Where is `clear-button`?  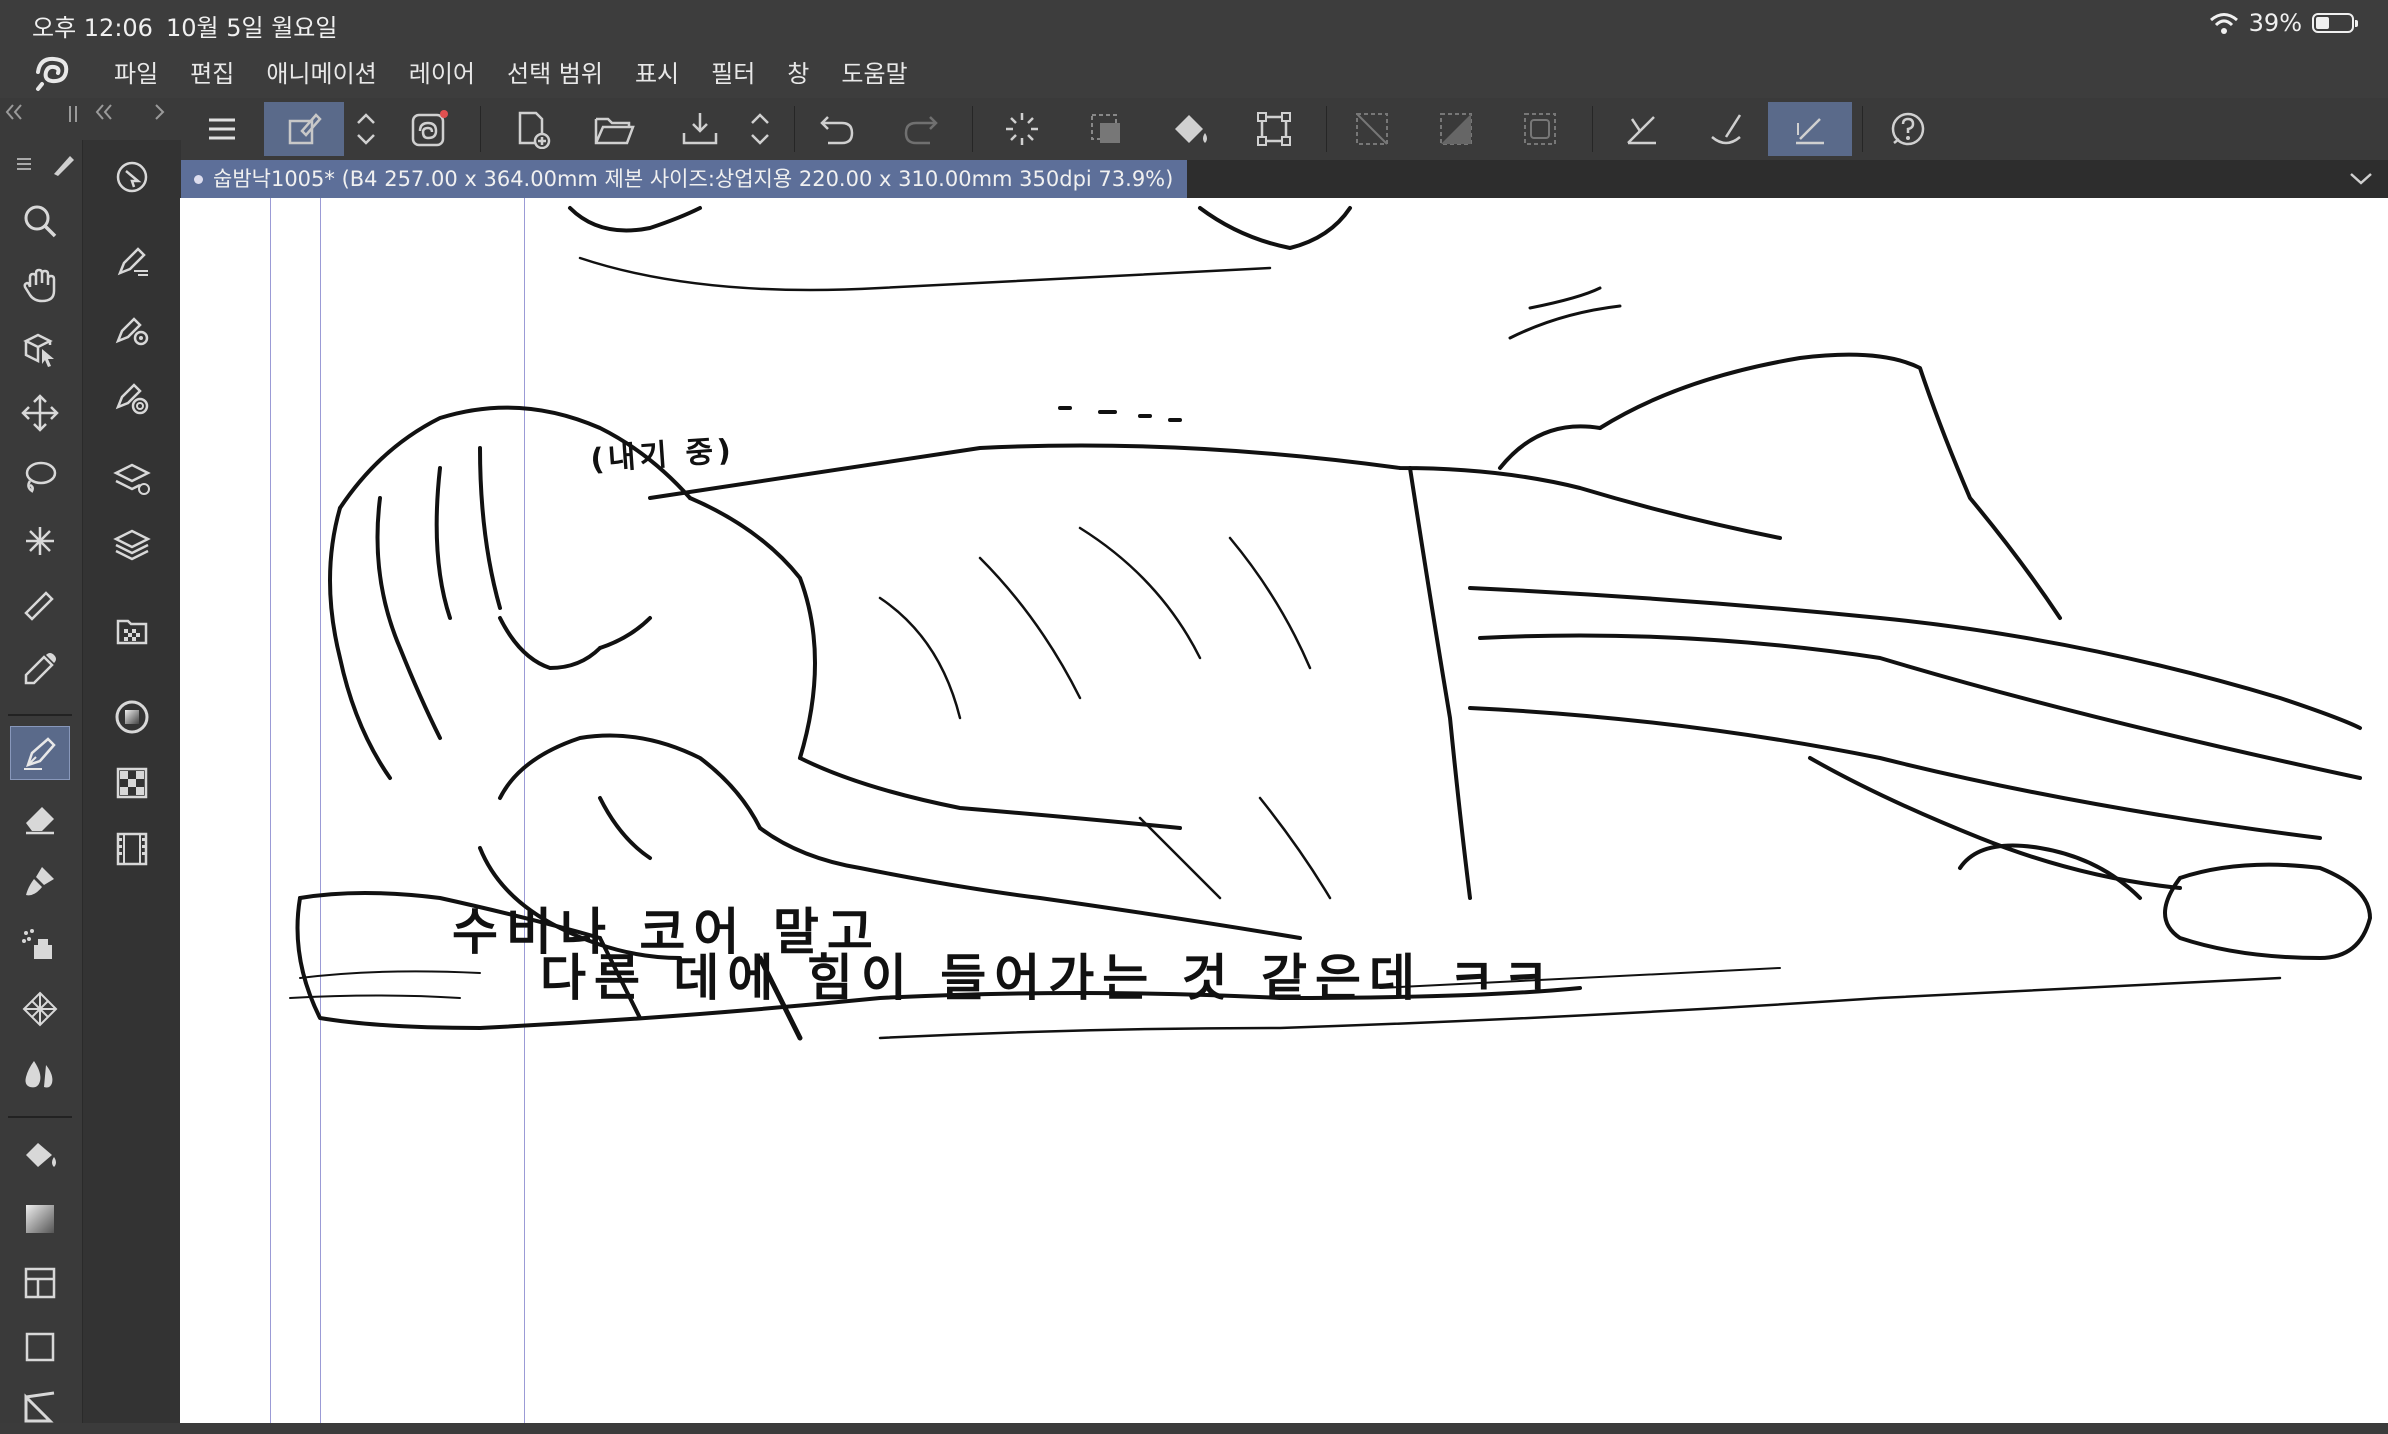 clear-button is located at coordinates (1022, 129).